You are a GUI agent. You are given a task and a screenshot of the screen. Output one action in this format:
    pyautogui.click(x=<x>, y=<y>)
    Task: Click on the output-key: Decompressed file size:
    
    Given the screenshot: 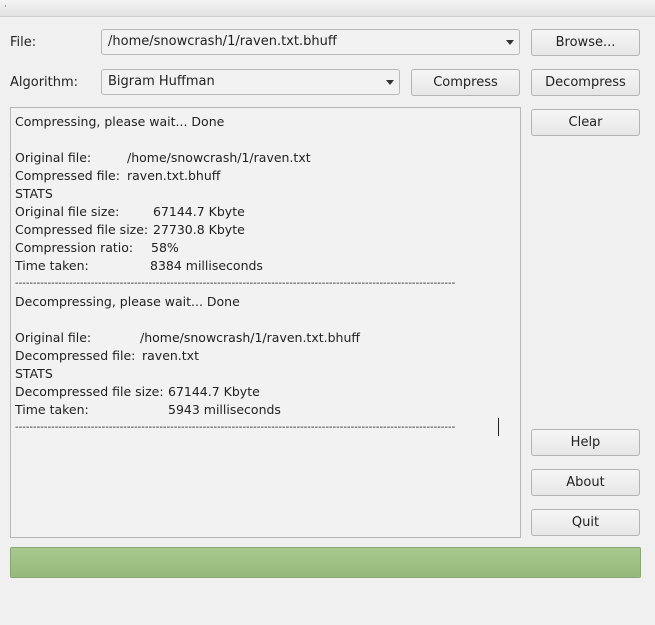 What is the action you would take?
    pyautogui.click(x=89, y=391)
    